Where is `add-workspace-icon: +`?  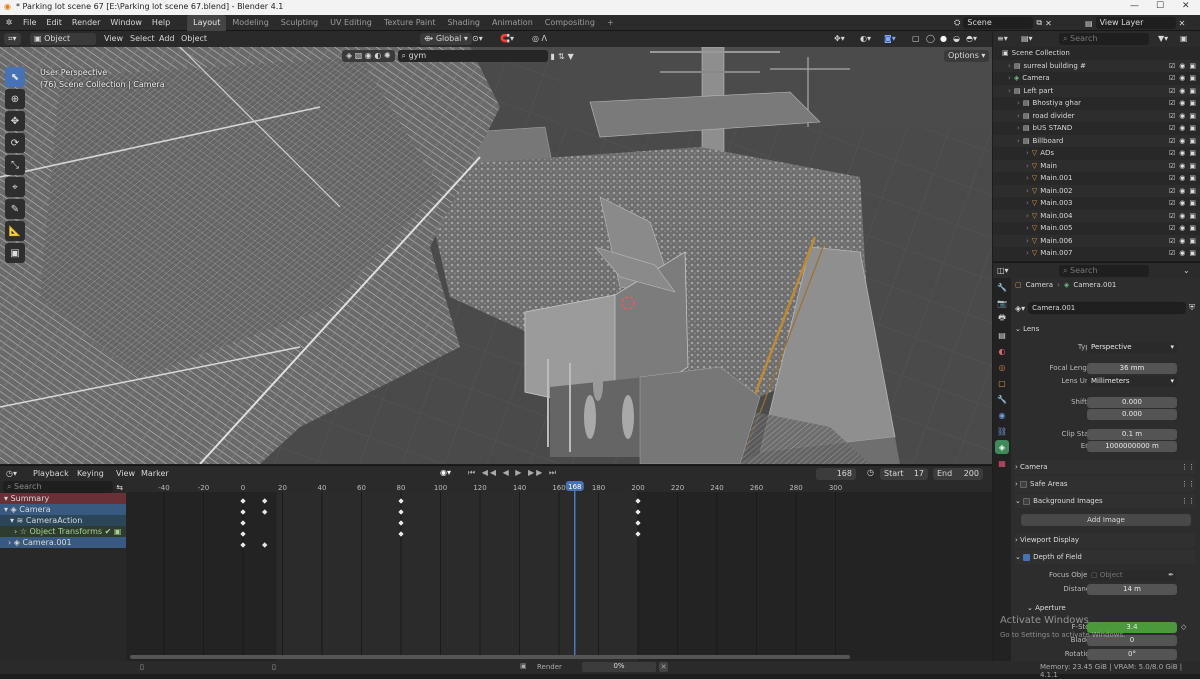
add-workspace-icon: + is located at coordinates (610, 23).